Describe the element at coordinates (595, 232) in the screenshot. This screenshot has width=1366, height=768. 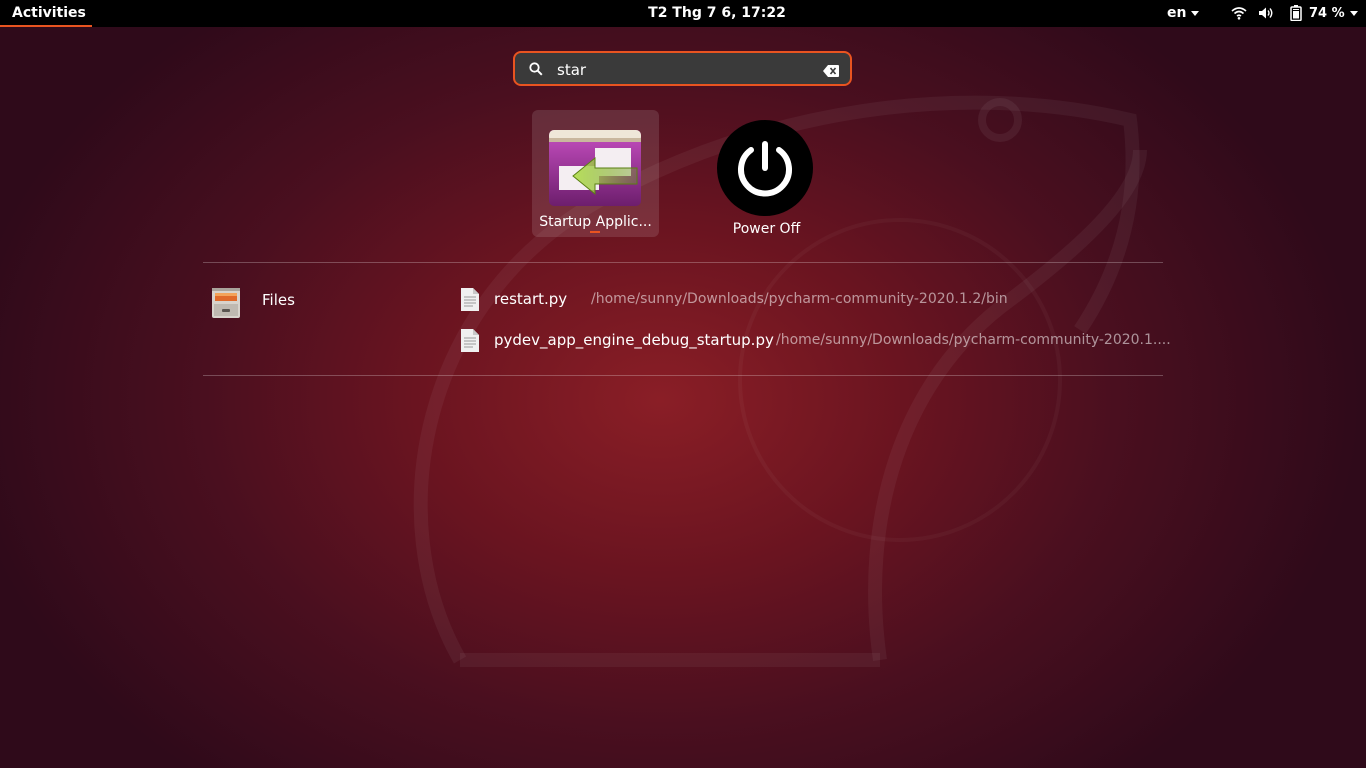
I see `running-indicator` at that location.